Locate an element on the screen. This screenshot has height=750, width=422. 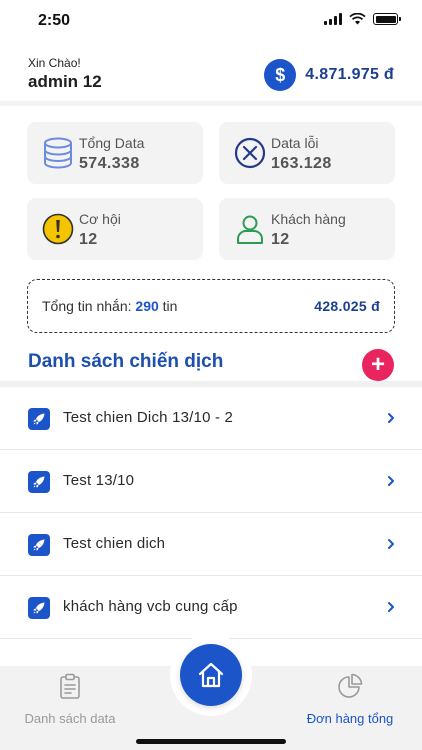
username: admin 12 is located at coordinates (65, 81).